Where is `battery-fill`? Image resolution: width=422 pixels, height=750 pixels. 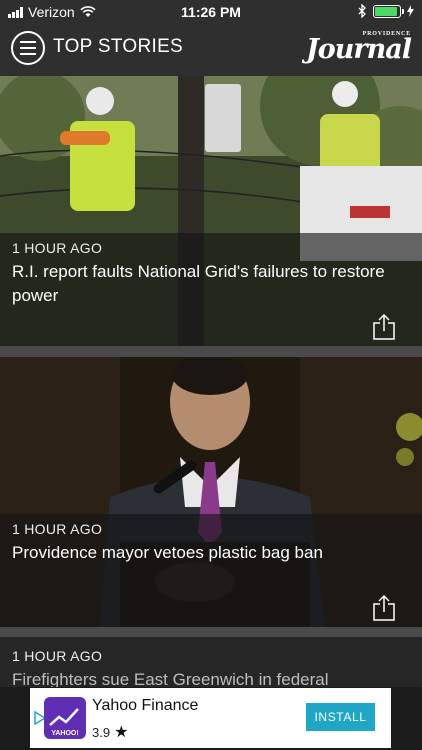
battery-fill is located at coordinates (386, 11).